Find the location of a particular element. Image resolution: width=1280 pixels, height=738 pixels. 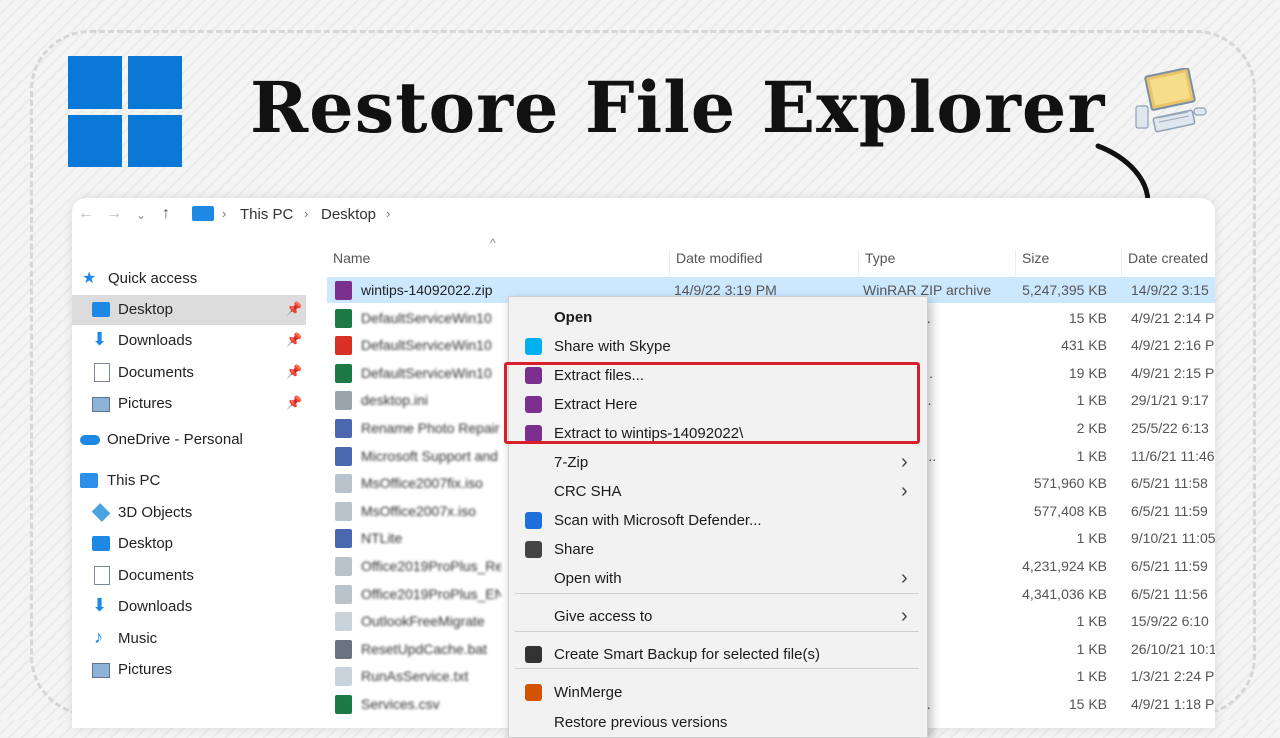

column-header-date-created: Date created is located at coordinates (1168, 263).